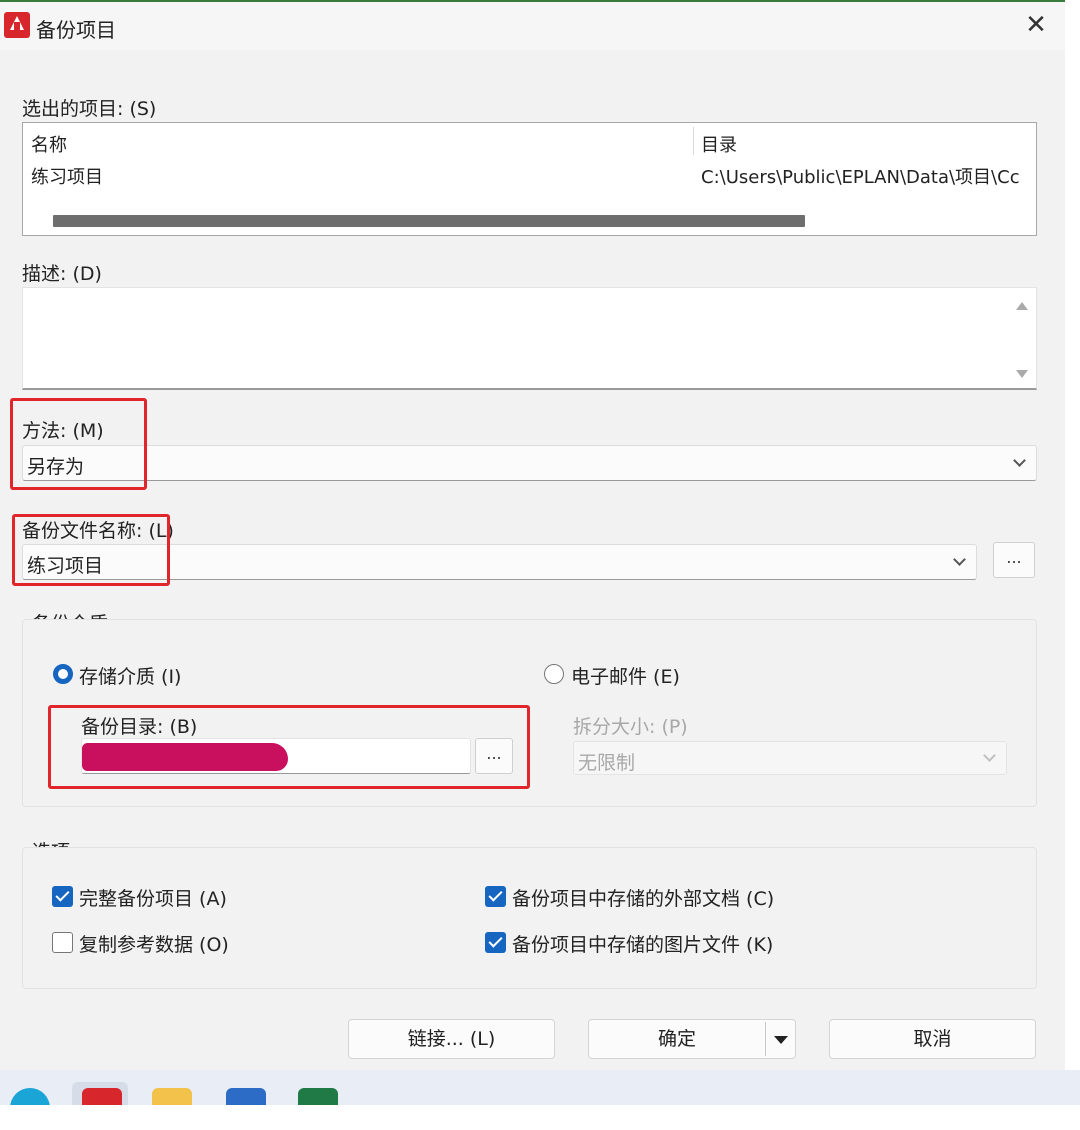  What do you see at coordinates (154, 943) in the screenshot?
I see `copy-reference-label: 复制参考数据 (O)` at bounding box center [154, 943].